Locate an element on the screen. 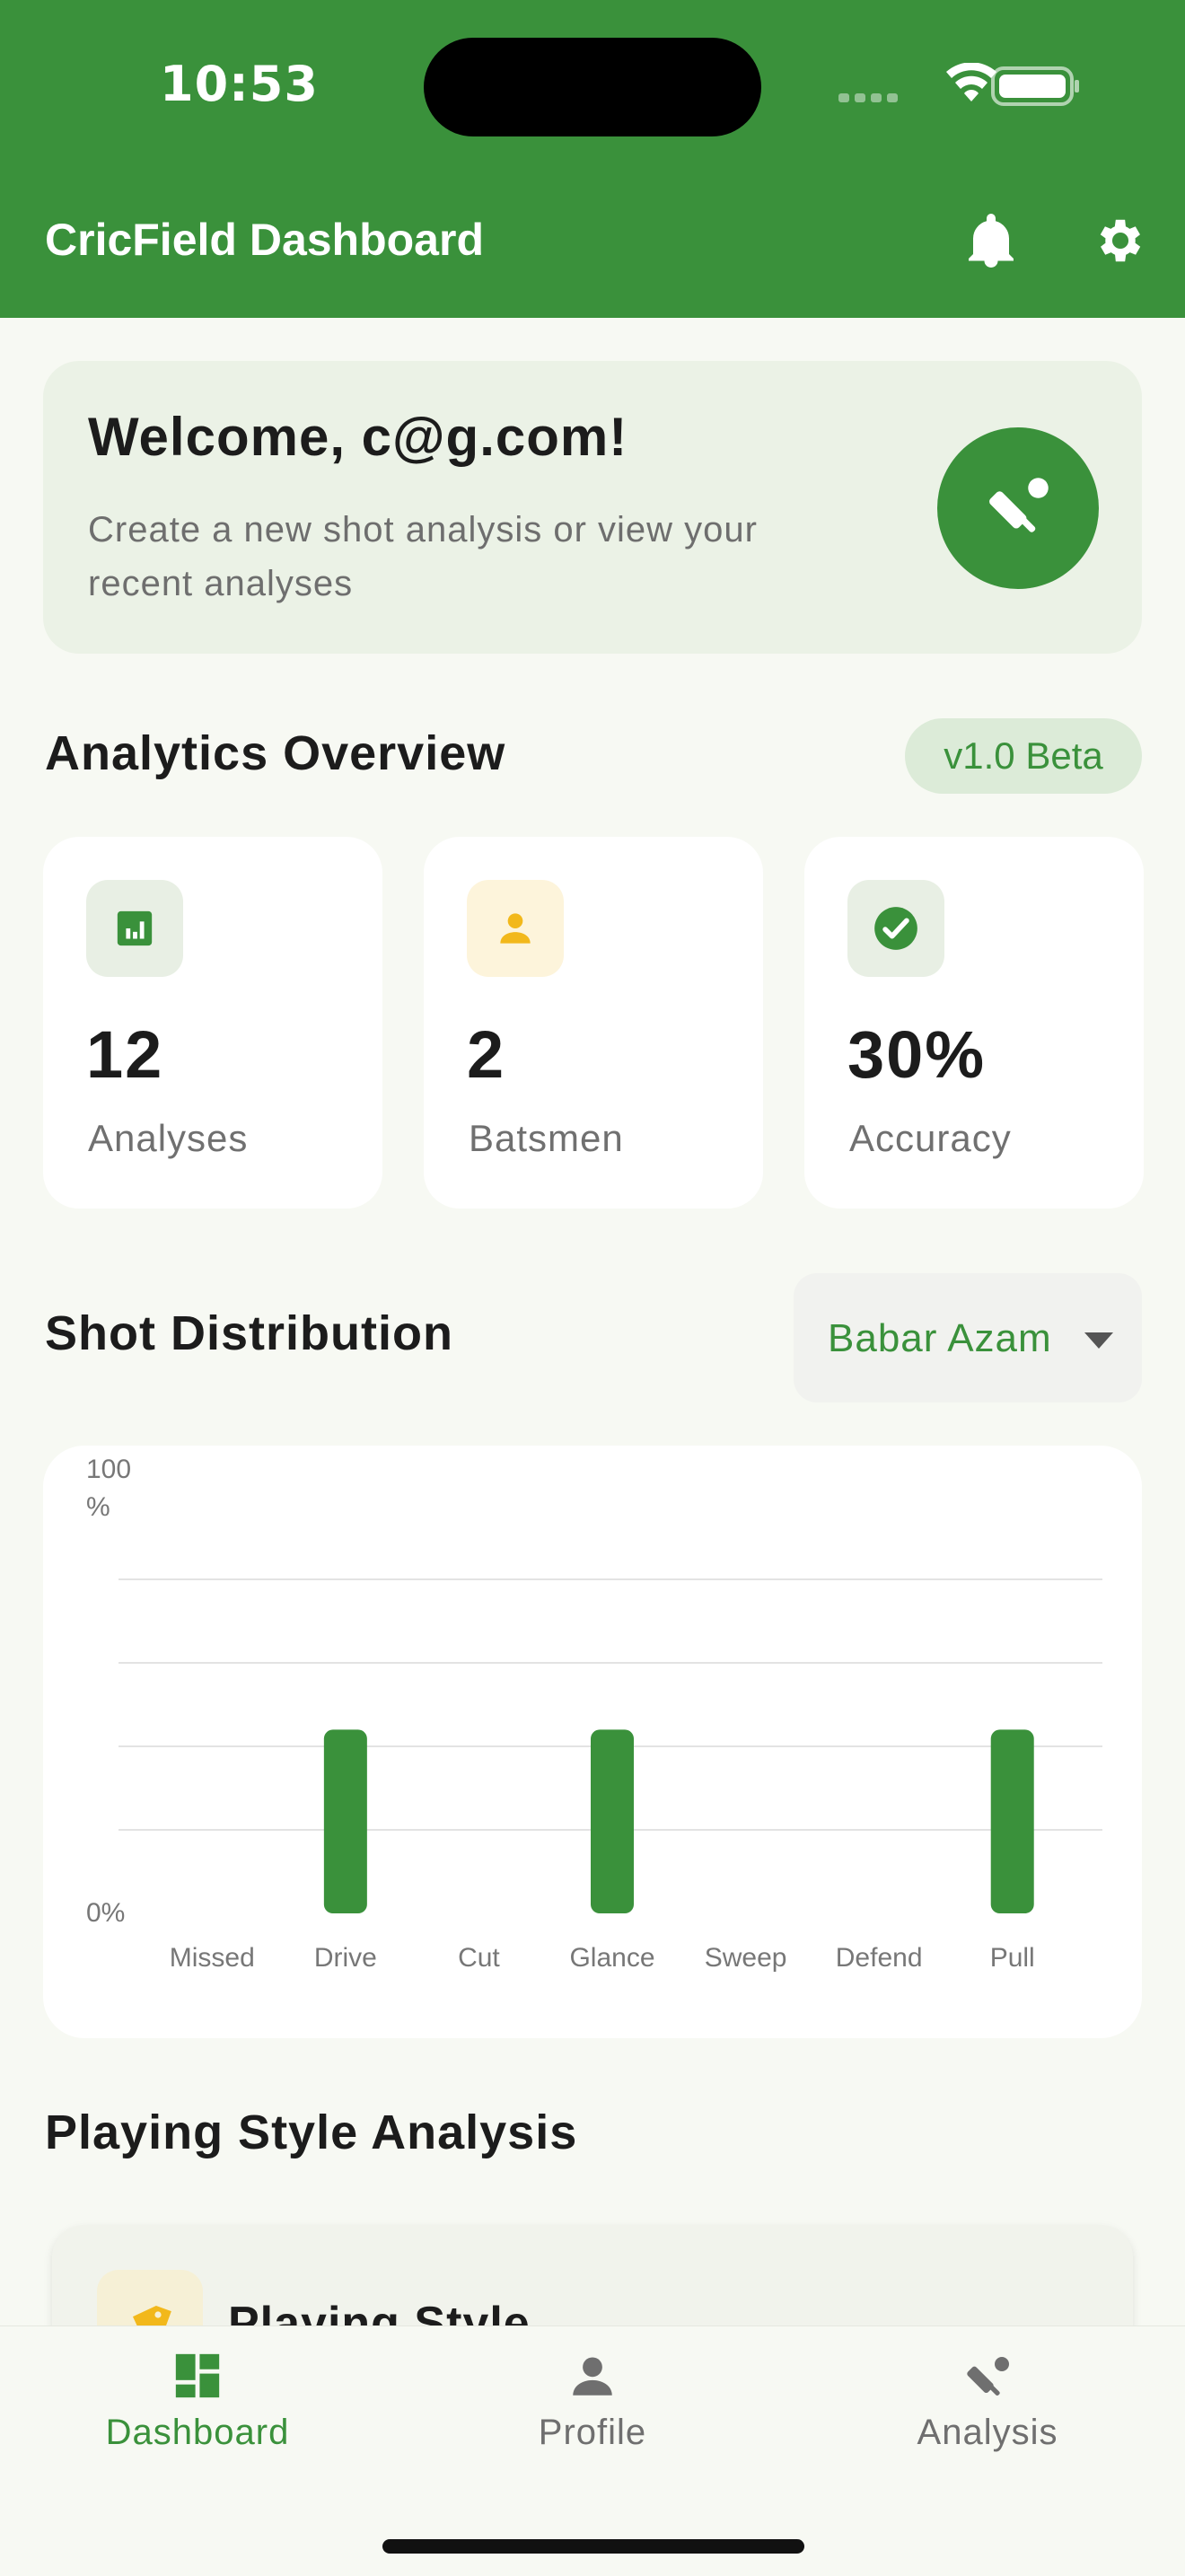 This screenshot has height=2576, width=1185. y-axis-top-label: 100 is located at coordinates (108, 1469).